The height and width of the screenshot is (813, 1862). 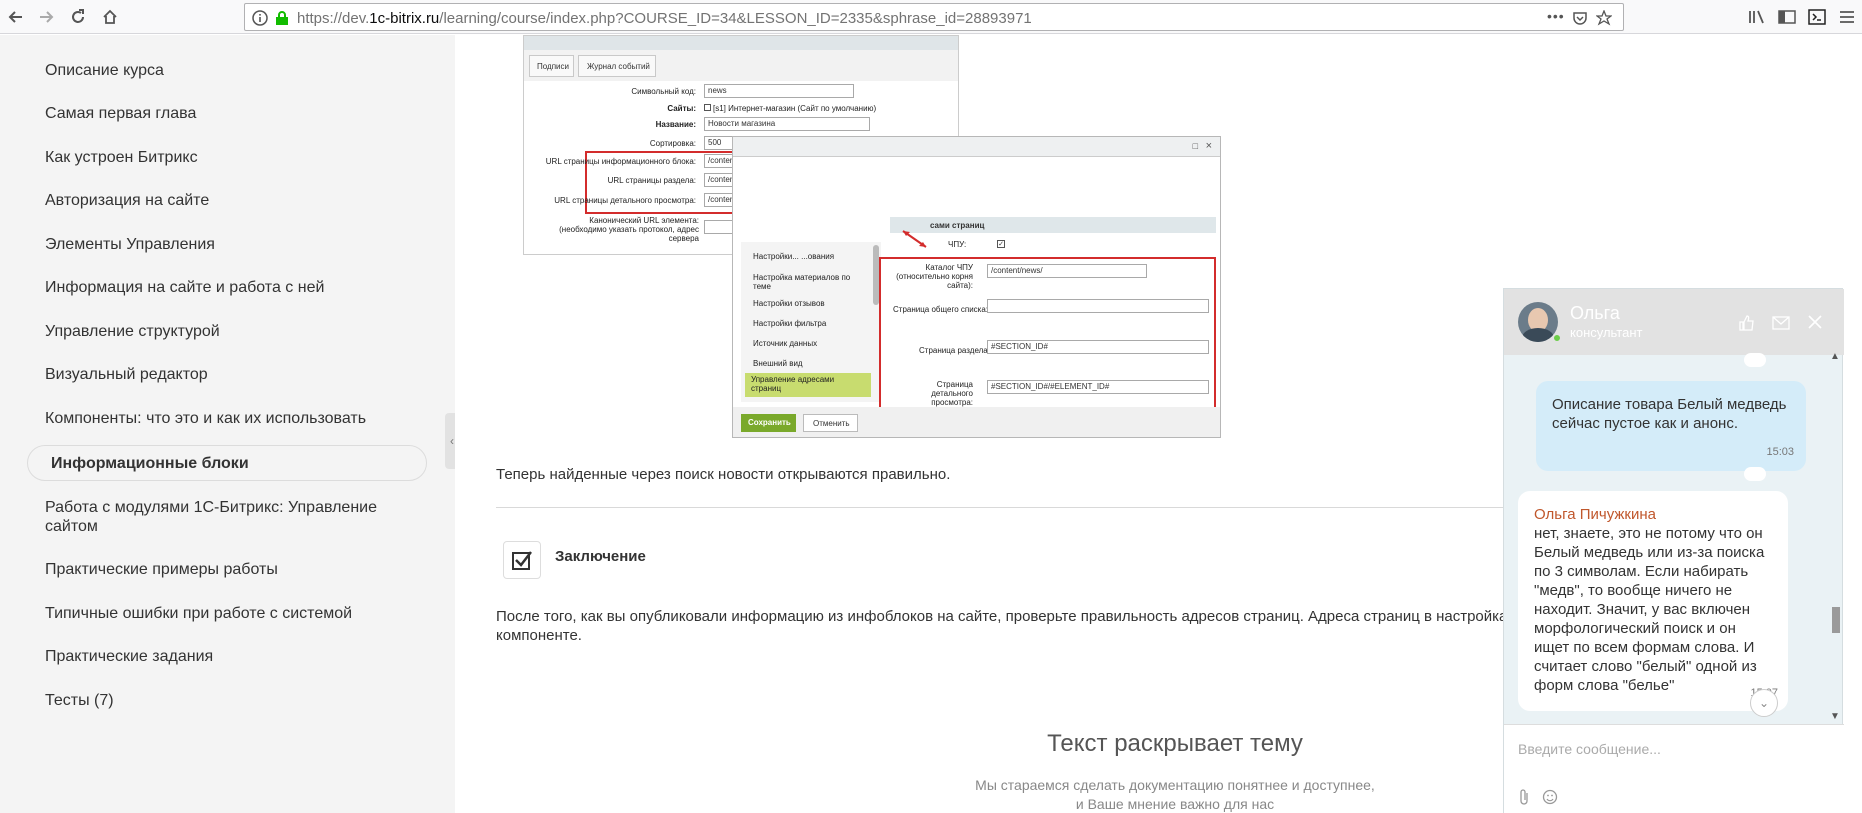 What do you see at coordinates (282, 18) in the screenshot?
I see `lock-icon` at bounding box center [282, 18].